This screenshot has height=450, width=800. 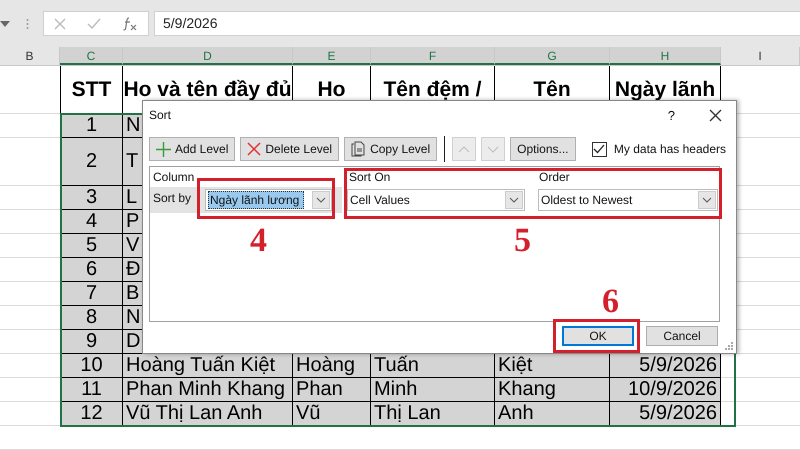 What do you see at coordinates (256, 200) in the screenshot?
I see `dropdown-value: Ngày lãnh lương` at bounding box center [256, 200].